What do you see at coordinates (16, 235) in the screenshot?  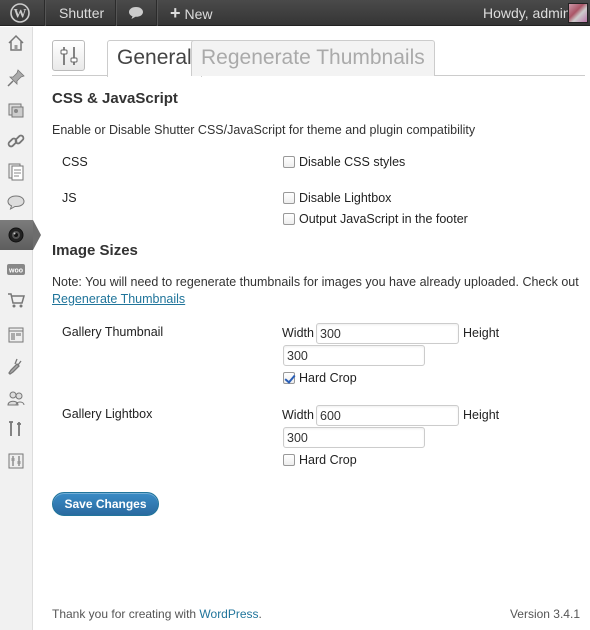 I see `shutter-icon` at bounding box center [16, 235].